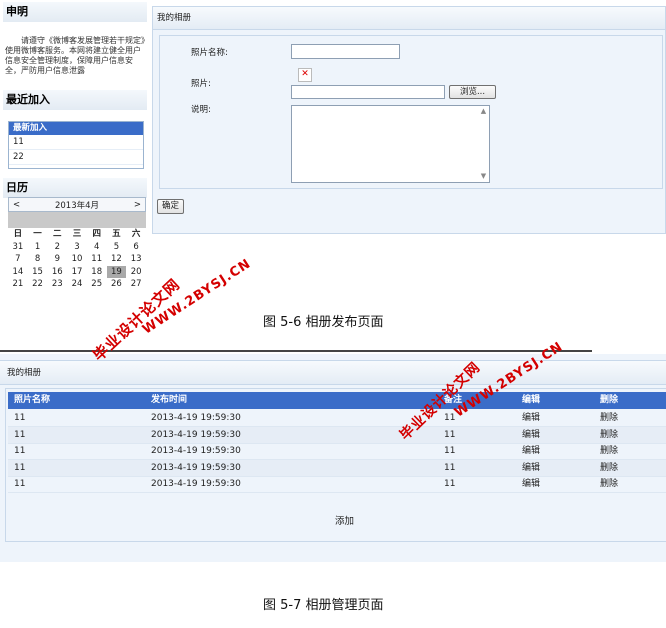 This screenshot has height=628, width=666. I want to click on recent-user-item: 11, so click(76, 142).